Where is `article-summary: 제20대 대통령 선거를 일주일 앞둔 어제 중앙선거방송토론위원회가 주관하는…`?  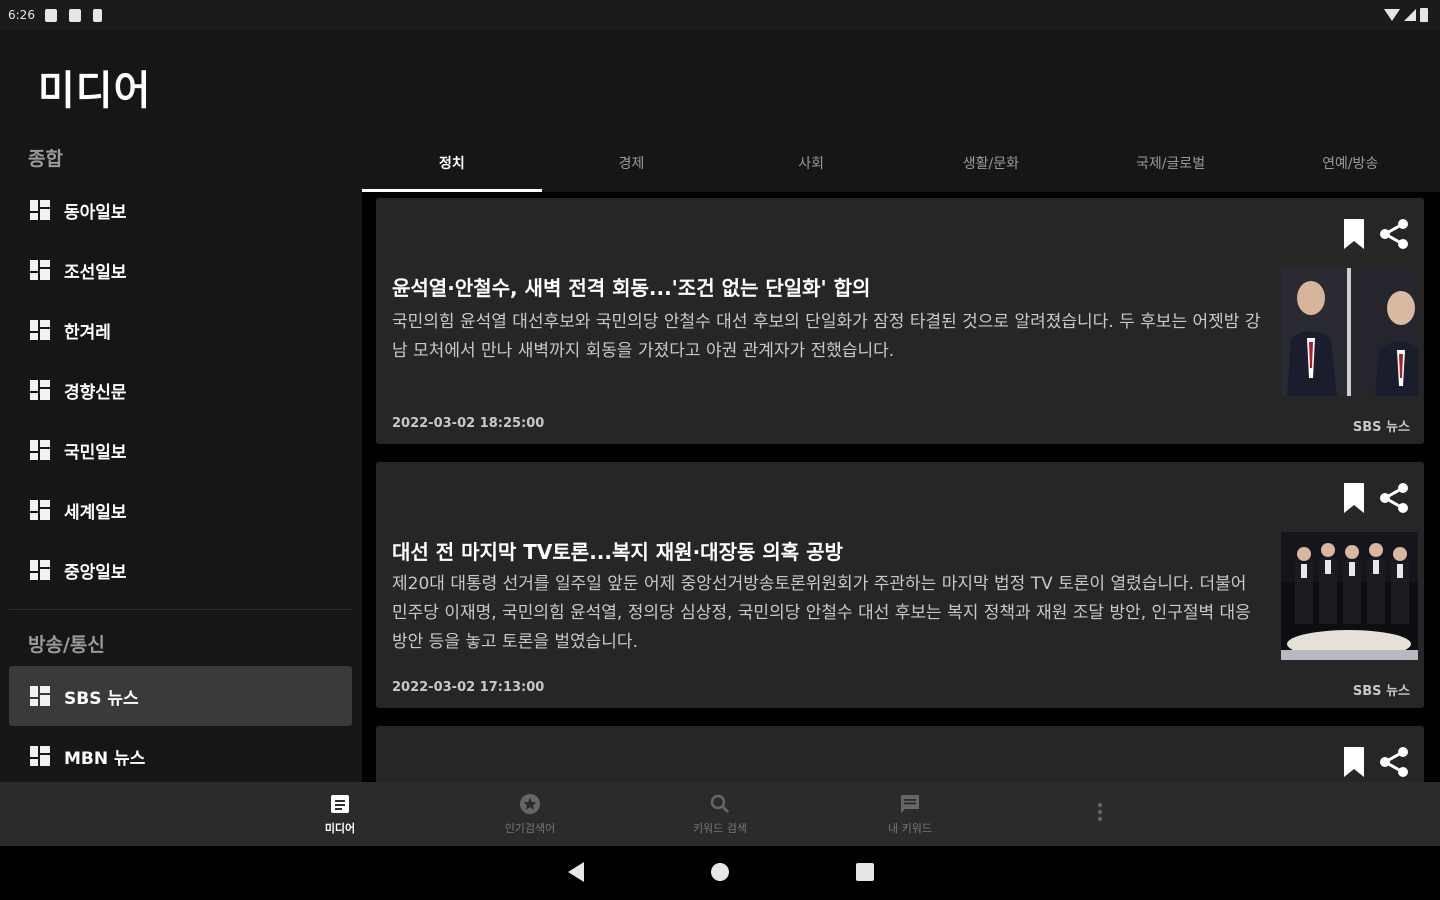
article-summary: 제20대 대통령 선거를 일주일 앞둔 어제 중앙선거방송토론위원회가 주관하는… is located at coordinates (821, 613).